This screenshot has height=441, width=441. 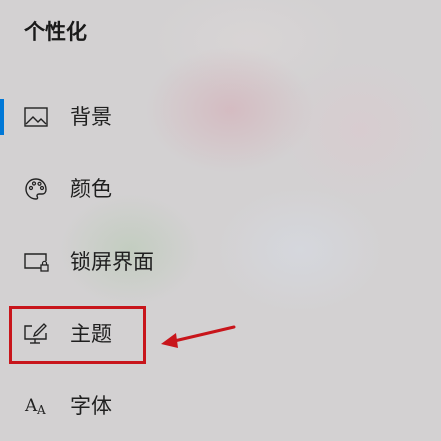 I want to click on nav-item-label: 颜色, so click(x=91, y=189).